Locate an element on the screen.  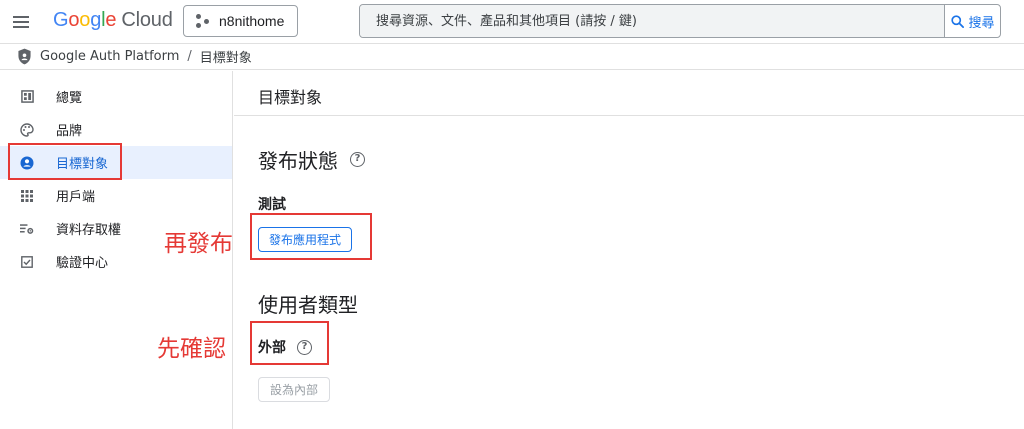
sidebar-item-branding: 品牌 is located at coordinates (116, 129).